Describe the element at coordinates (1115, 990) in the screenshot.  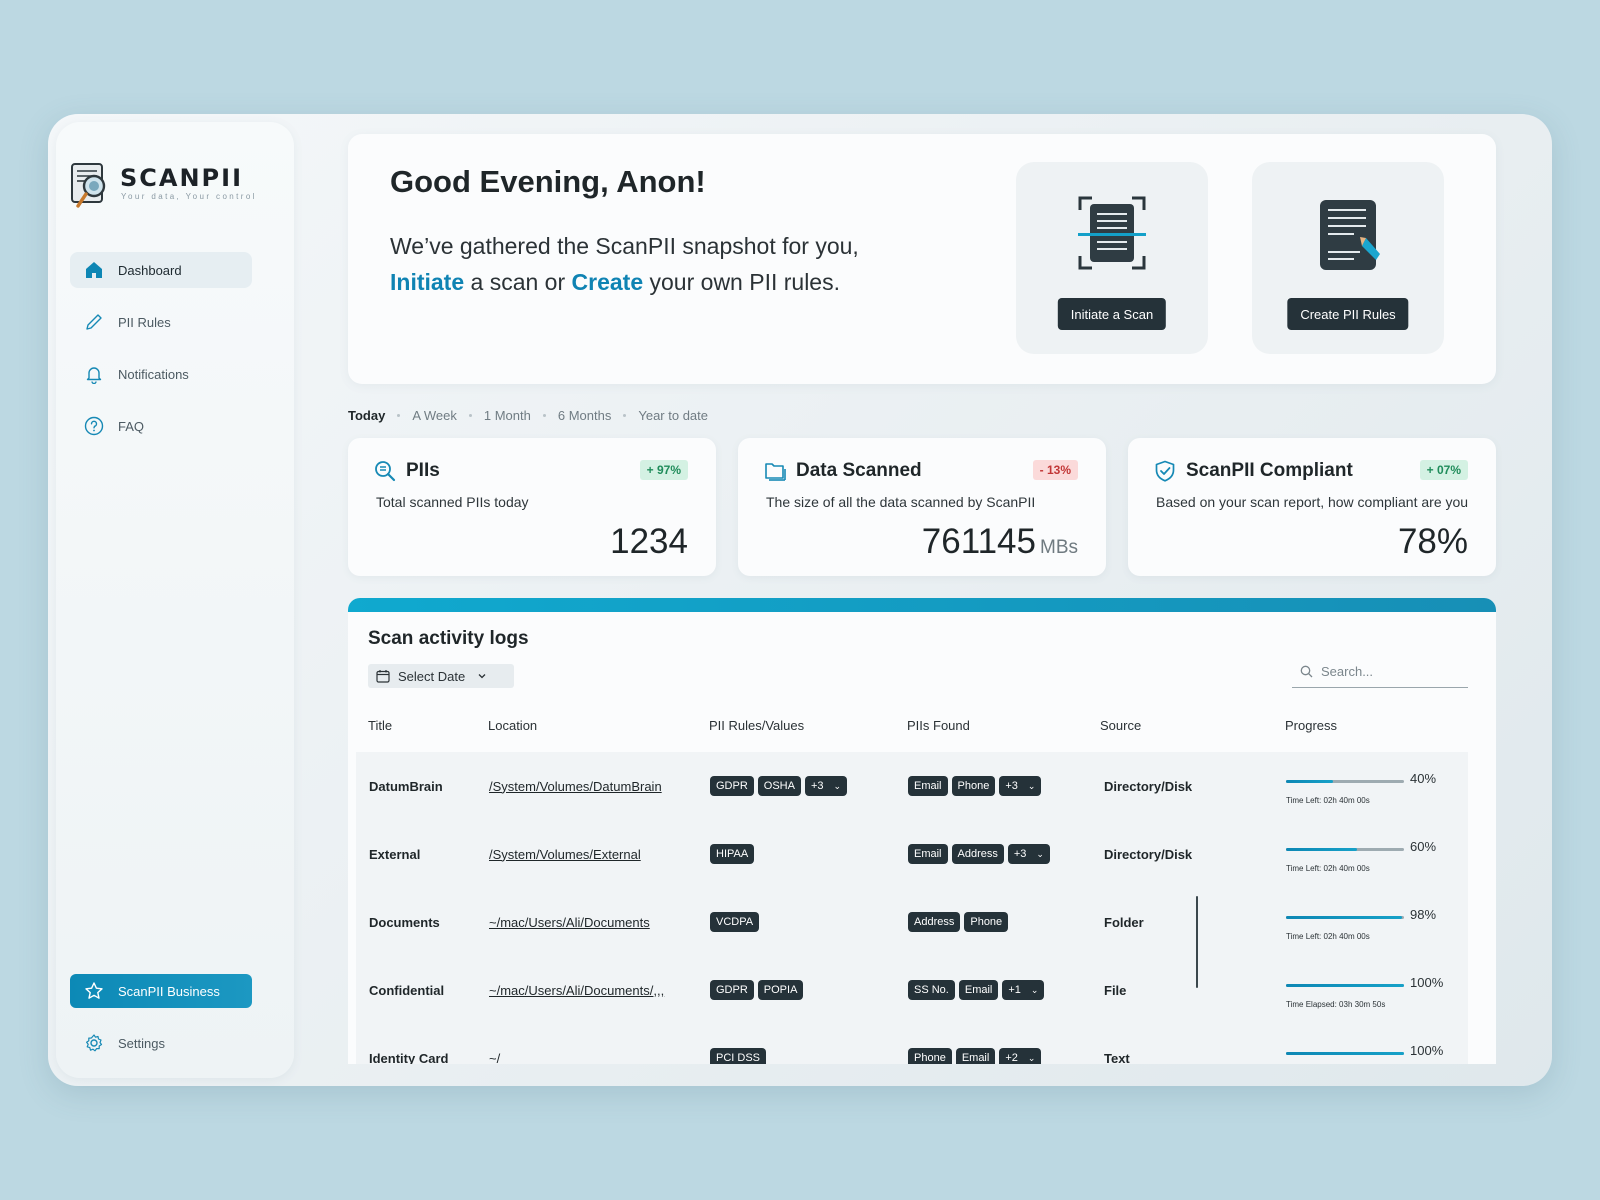
I see `row-source: File` at that location.